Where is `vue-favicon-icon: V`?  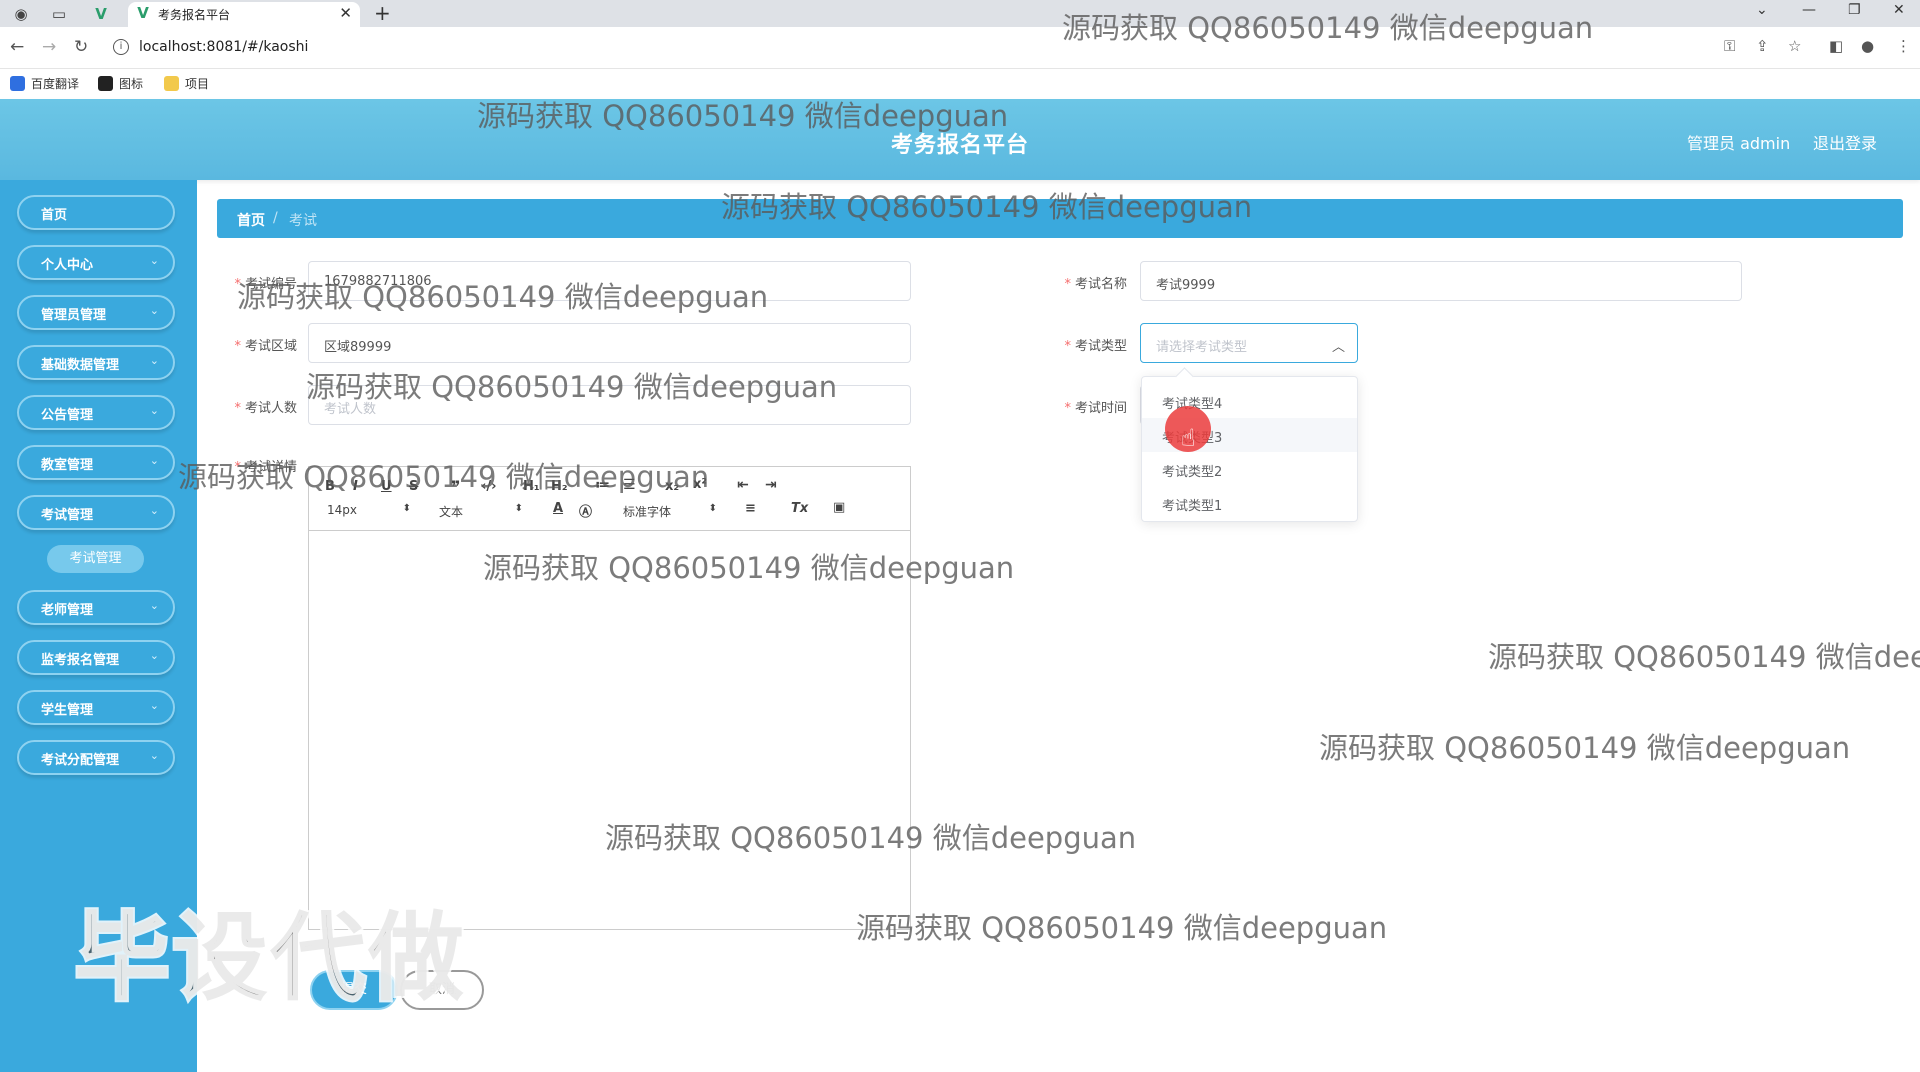
vue-favicon-icon: V is located at coordinates (143, 13).